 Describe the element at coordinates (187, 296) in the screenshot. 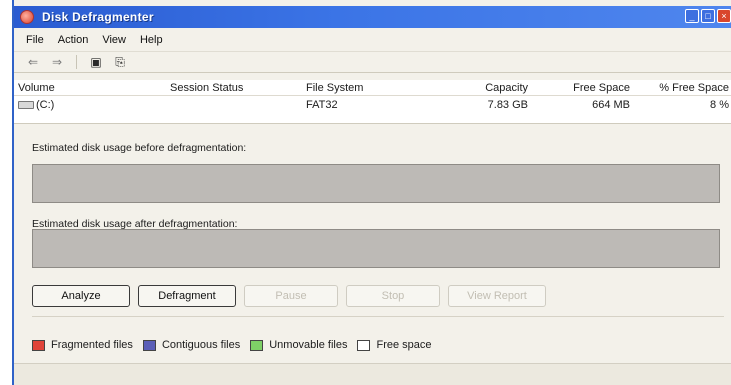

I see `defragment-button: Defragment` at that location.